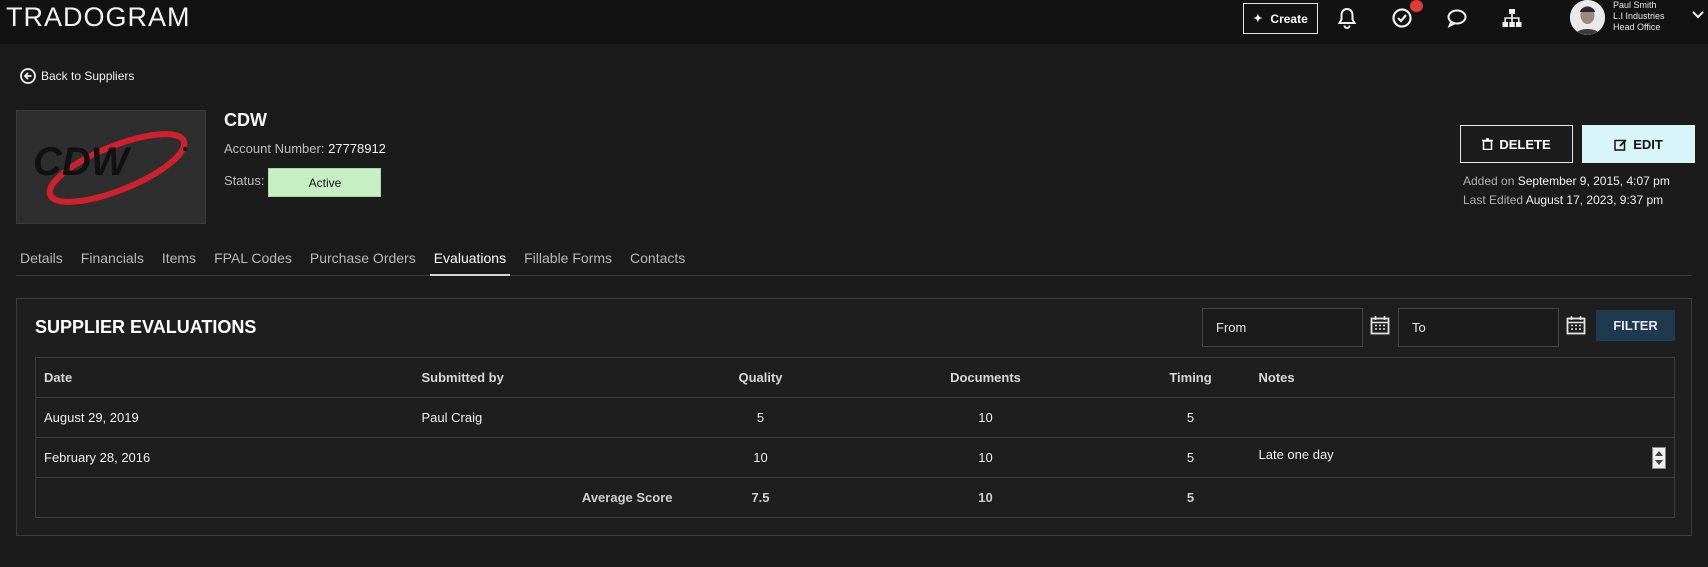  What do you see at coordinates (41, 262) in the screenshot?
I see `tab-details: Details` at bounding box center [41, 262].